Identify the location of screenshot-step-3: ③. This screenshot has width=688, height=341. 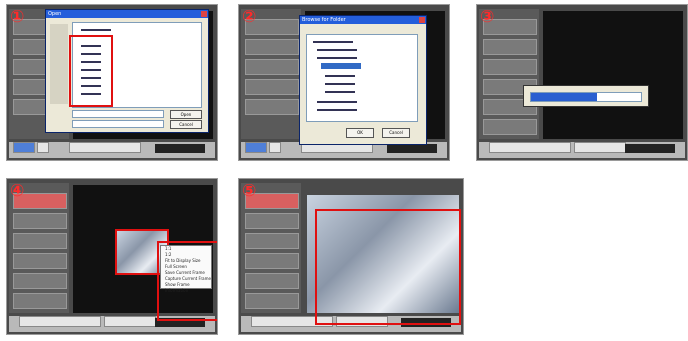
(582, 82).